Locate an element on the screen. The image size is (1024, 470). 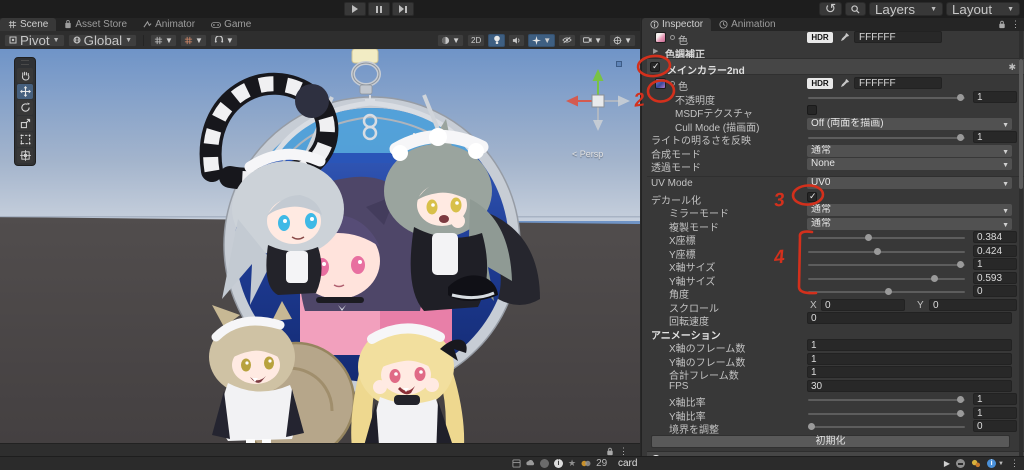
tab-inspector: Inspector is located at coordinates (677, 24).